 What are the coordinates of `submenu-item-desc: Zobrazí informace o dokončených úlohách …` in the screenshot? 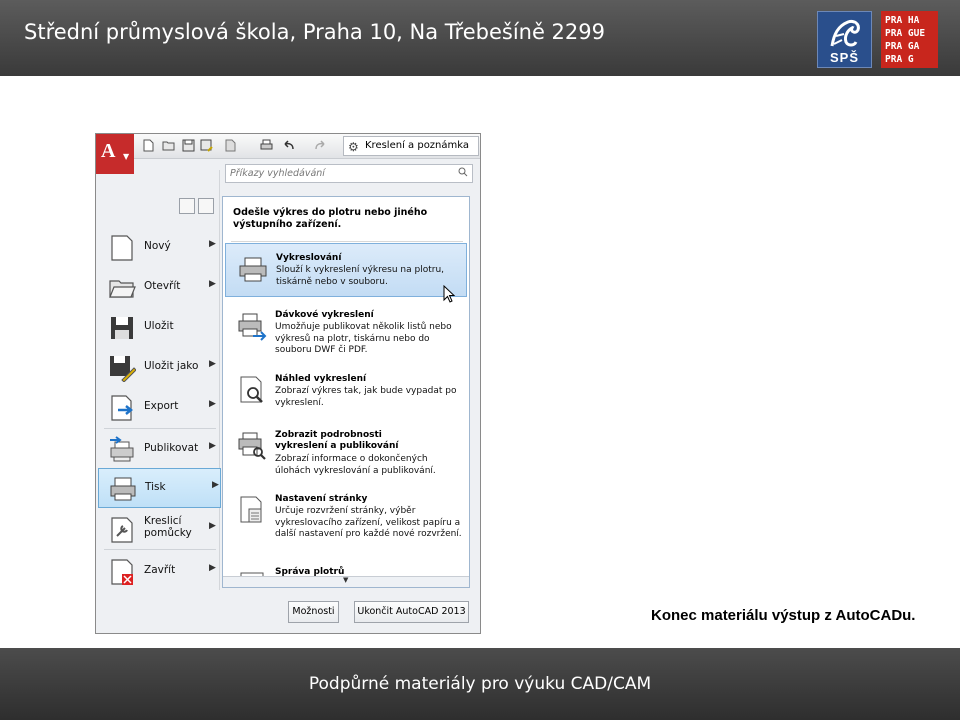 It's located at (355, 465).